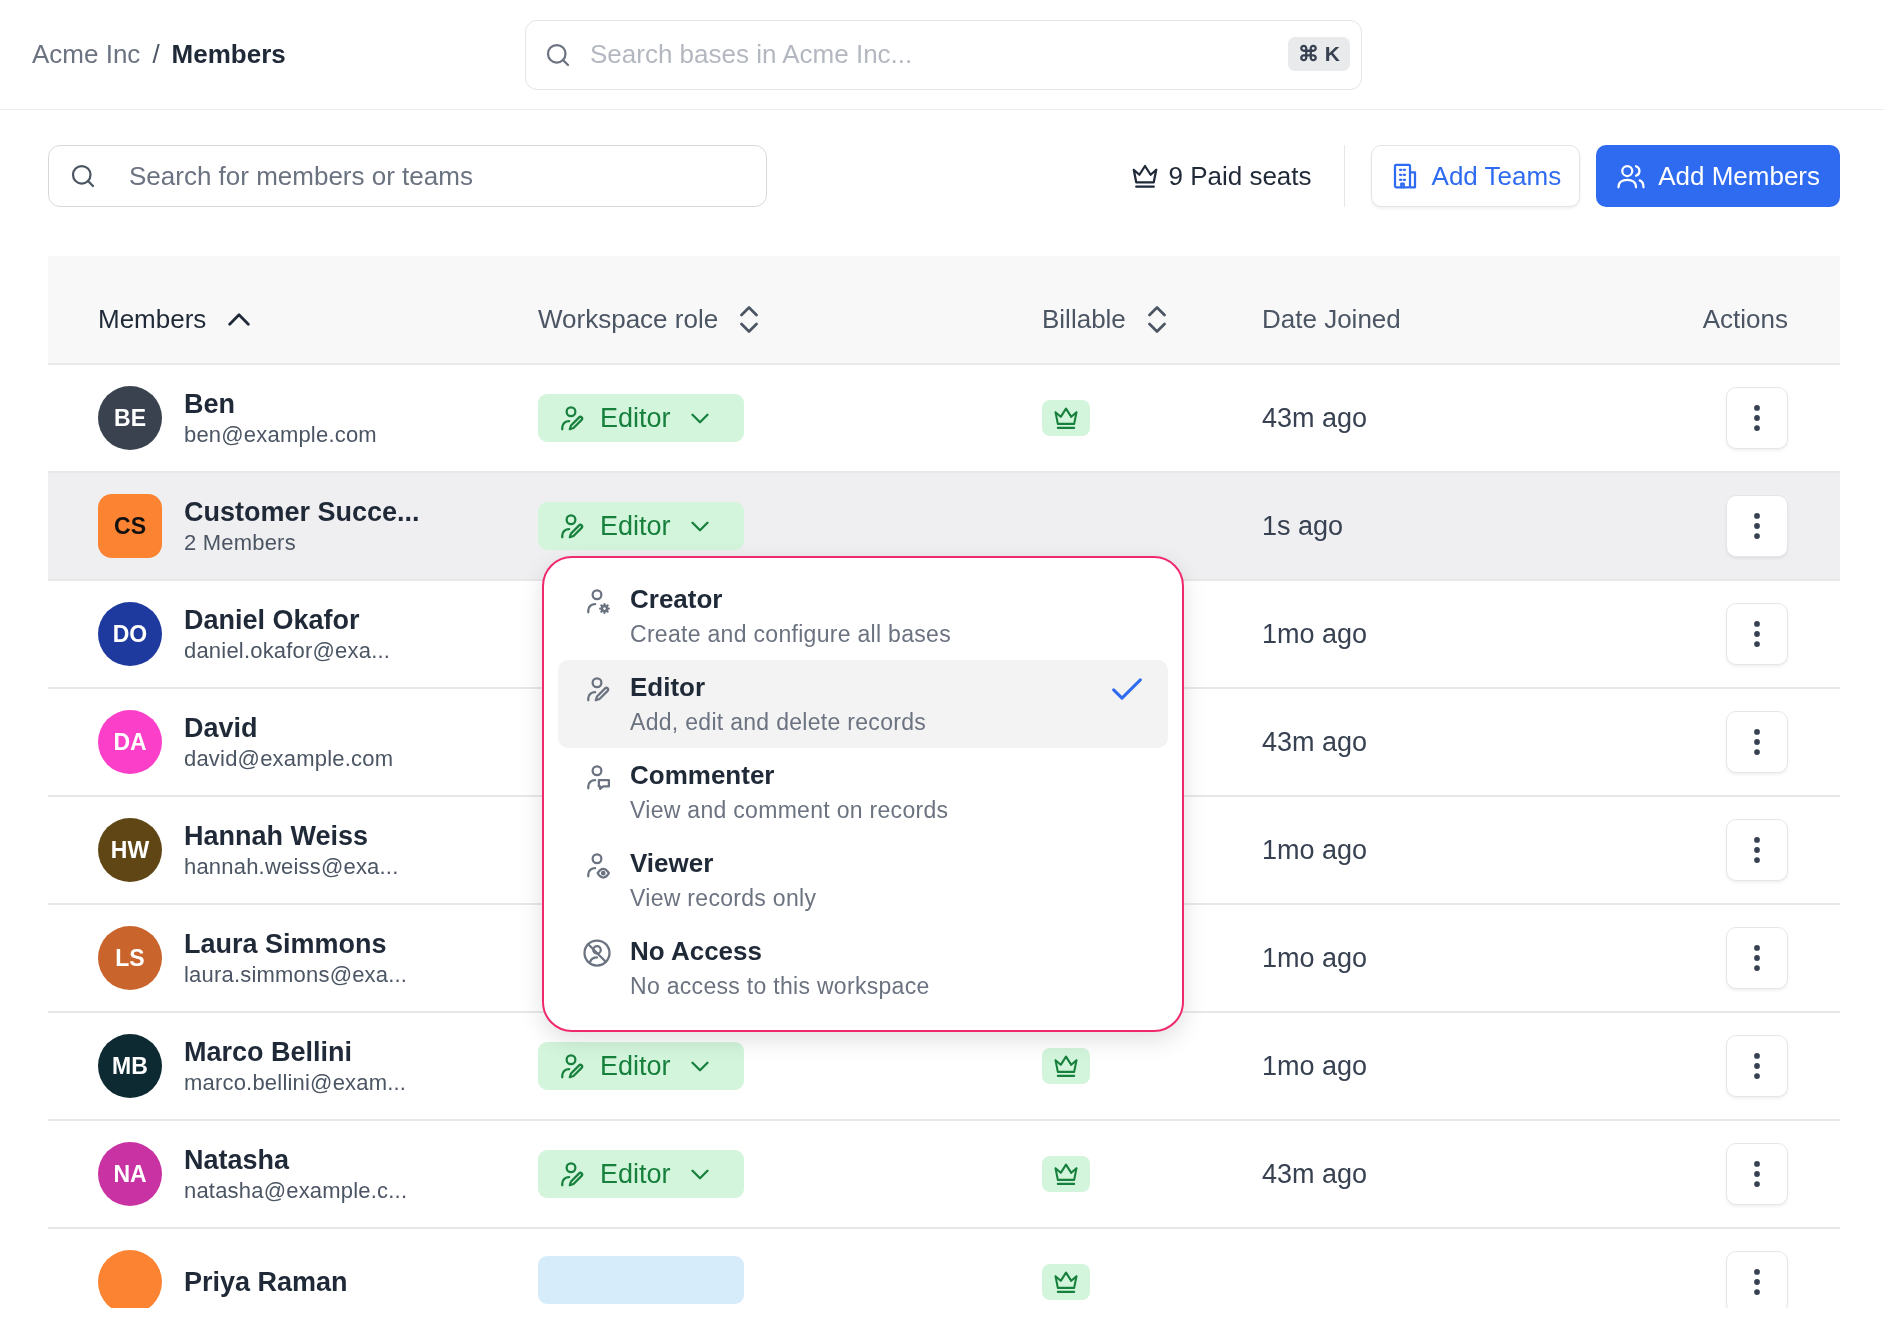 The image size is (1884, 1326). What do you see at coordinates (221, 728) in the screenshot?
I see `member-name: David` at bounding box center [221, 728].